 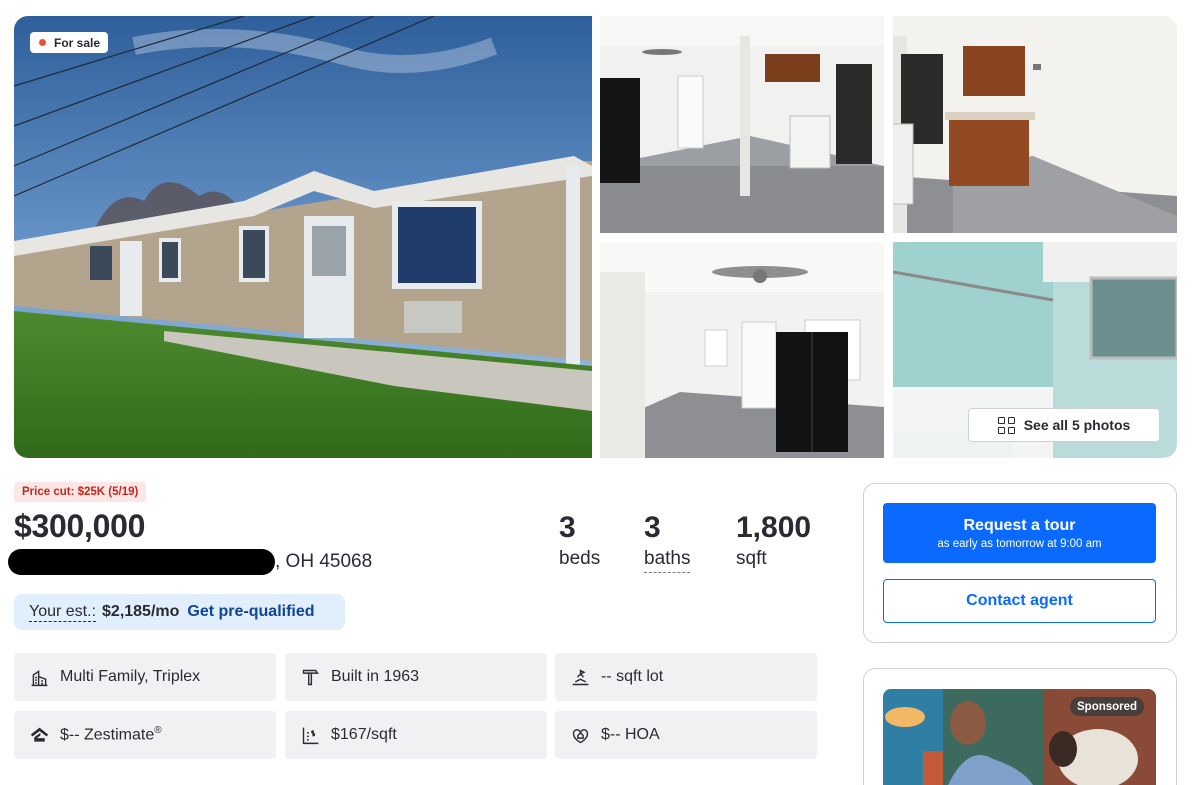 I want to click on price-per-sqft-icon, so click(x=310, y=735).